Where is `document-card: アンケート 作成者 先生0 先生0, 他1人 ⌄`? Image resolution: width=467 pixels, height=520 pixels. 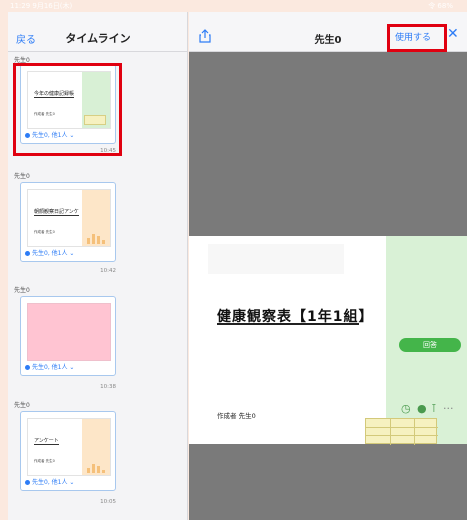 document-card: アンケート 作成者 先生0 先生0, 他1人 ⌄ is located at coordinates (68, 451).